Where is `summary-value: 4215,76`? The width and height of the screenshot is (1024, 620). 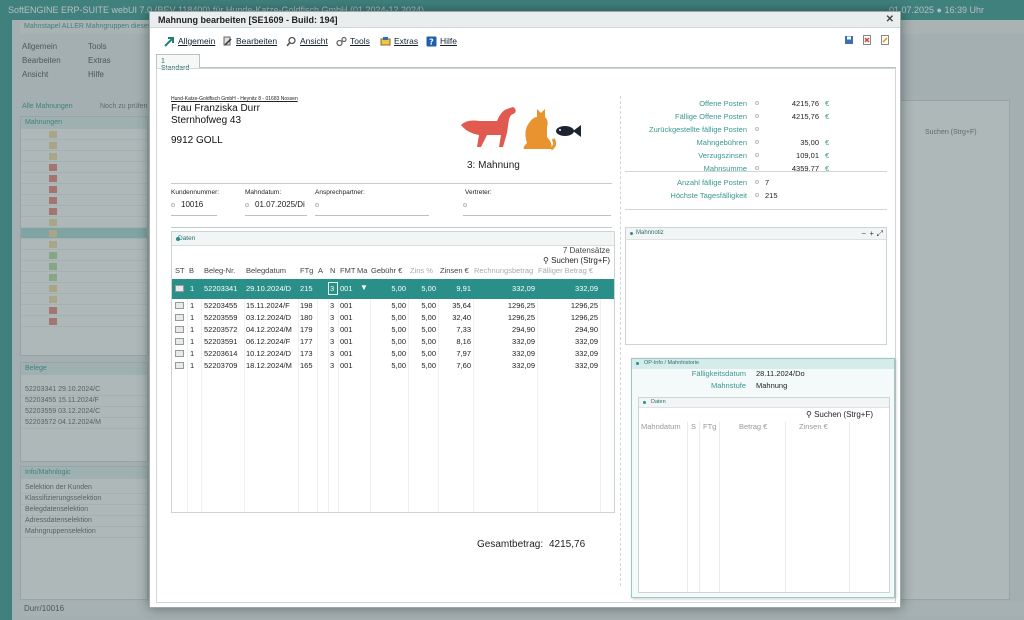
summary-value: 4215,76 is located at coordinates (805, 116).